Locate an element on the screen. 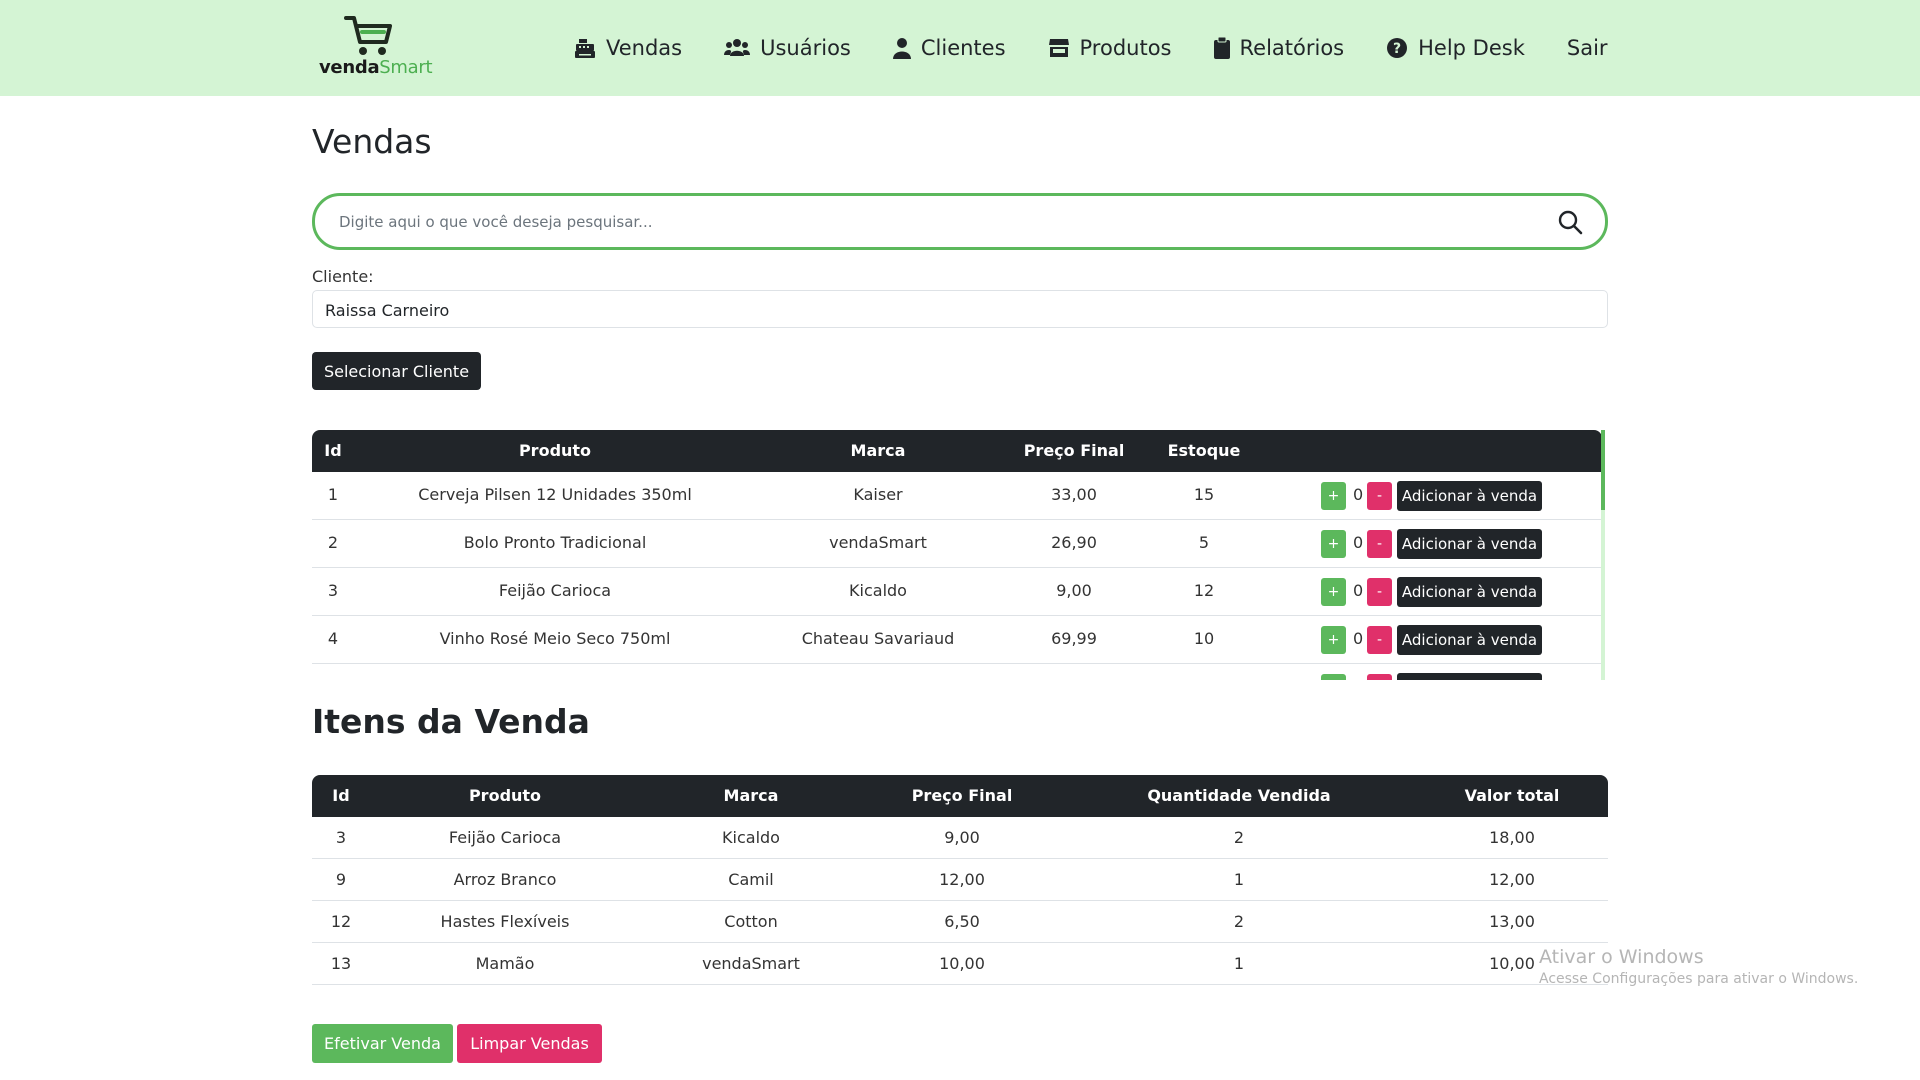  cell-id: 12 is located at coordinates (341, 921).